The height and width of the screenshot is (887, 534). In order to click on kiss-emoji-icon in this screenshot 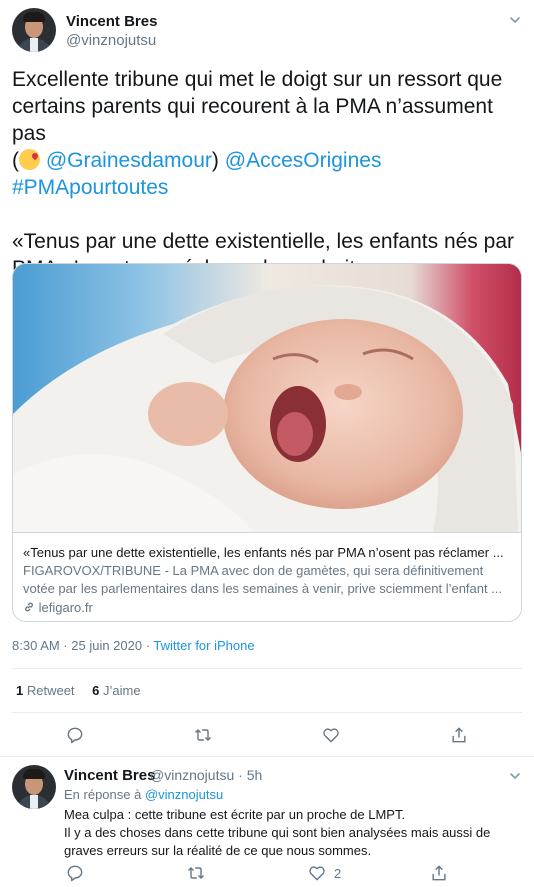, I will do `click(29, 159)`.